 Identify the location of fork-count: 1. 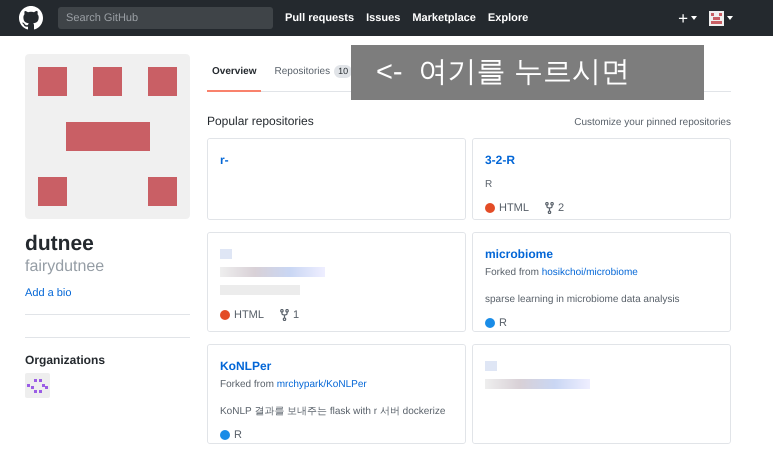
(296, 315).